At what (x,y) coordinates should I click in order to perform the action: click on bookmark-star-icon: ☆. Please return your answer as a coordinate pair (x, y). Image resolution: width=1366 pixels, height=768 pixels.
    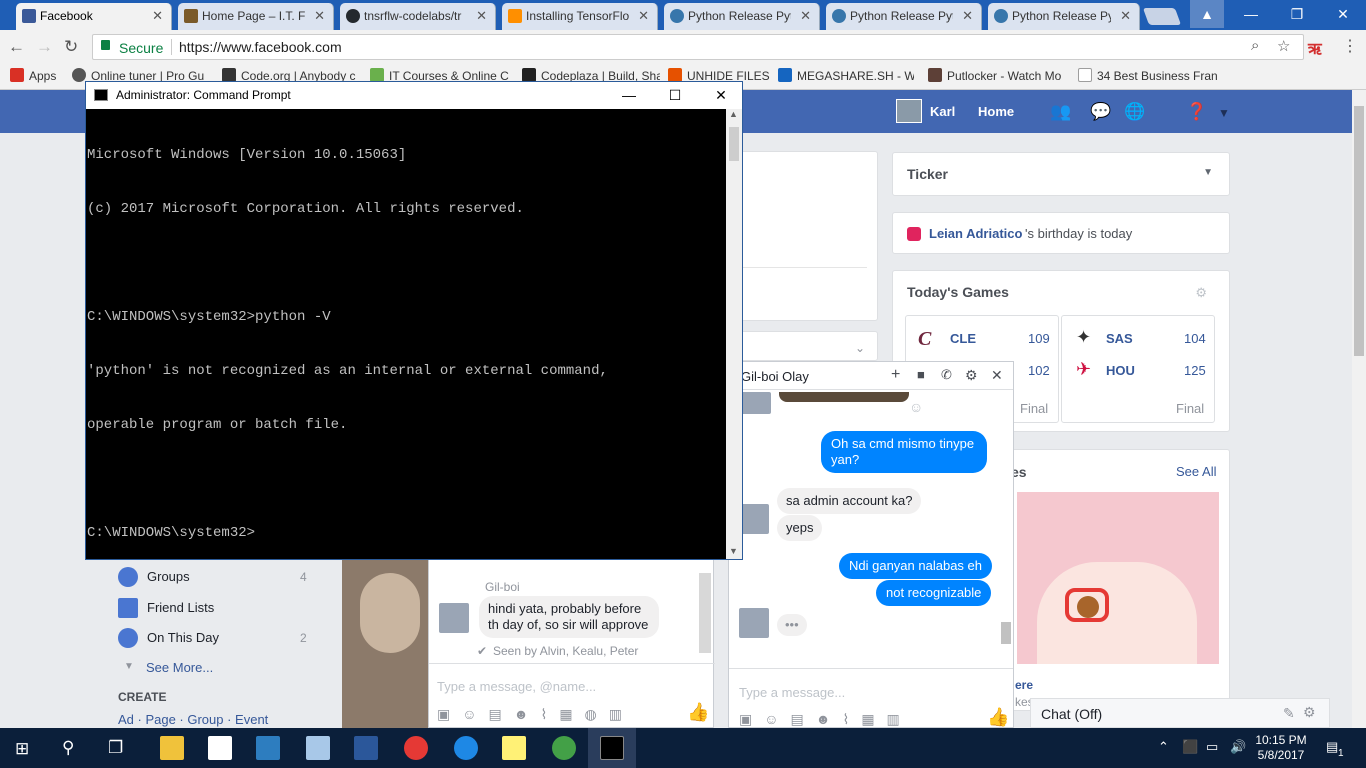
    Looking at the image, I should click on (1283, 46).